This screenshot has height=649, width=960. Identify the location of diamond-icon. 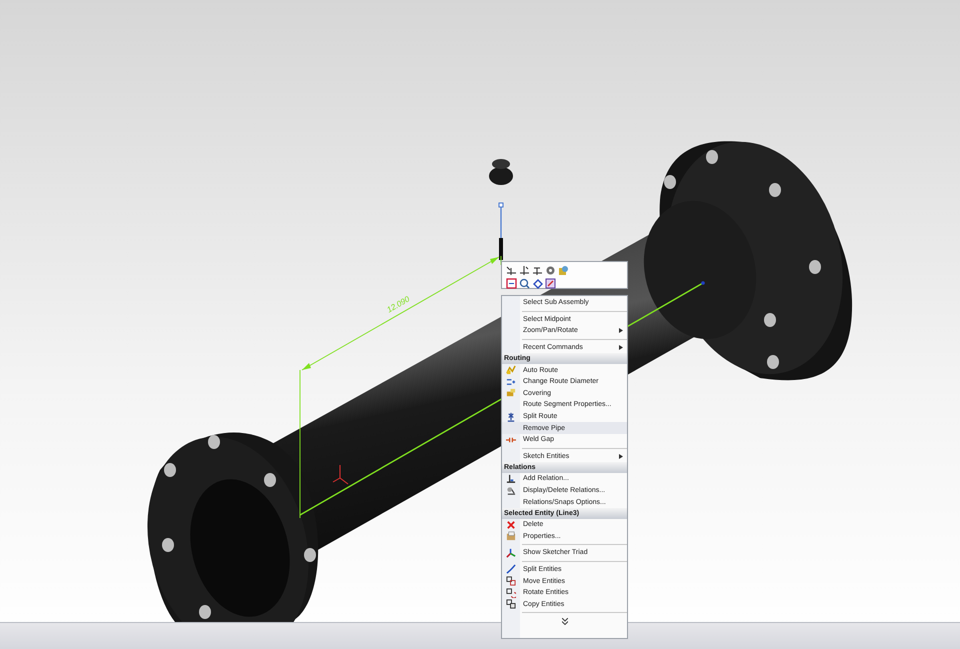
(537, 283).